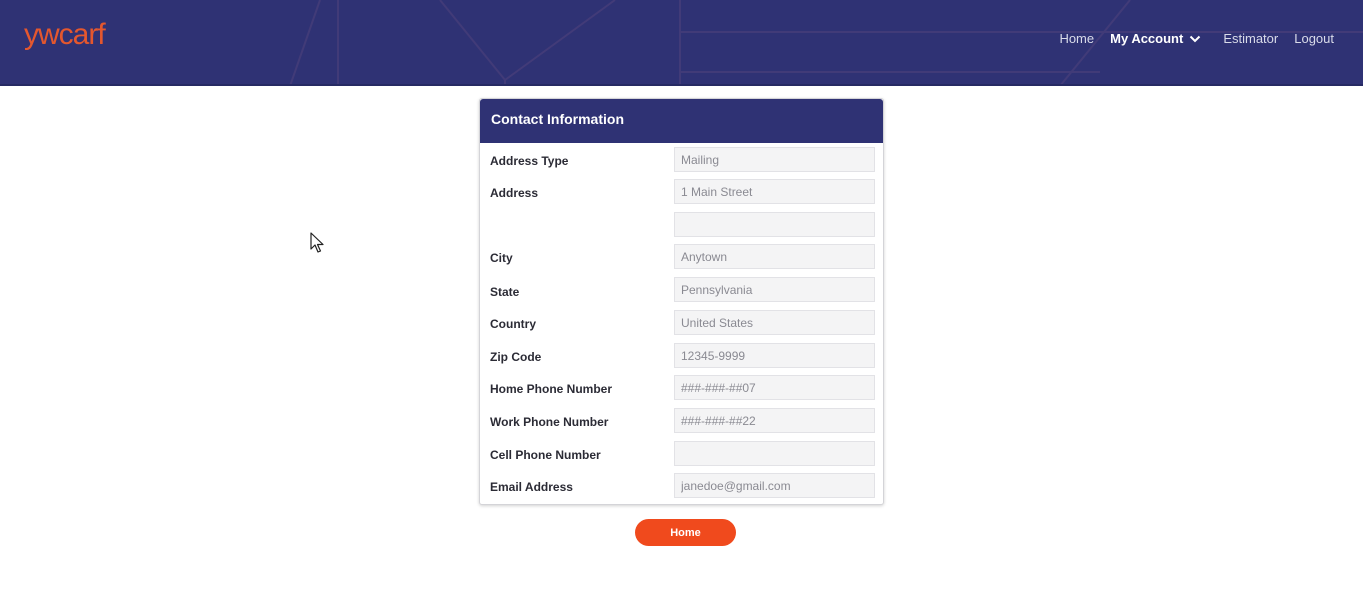 Image resolution: width=1363 pixels, height=614 pixels. I want to click on address-line1-field, so click(774, 191).